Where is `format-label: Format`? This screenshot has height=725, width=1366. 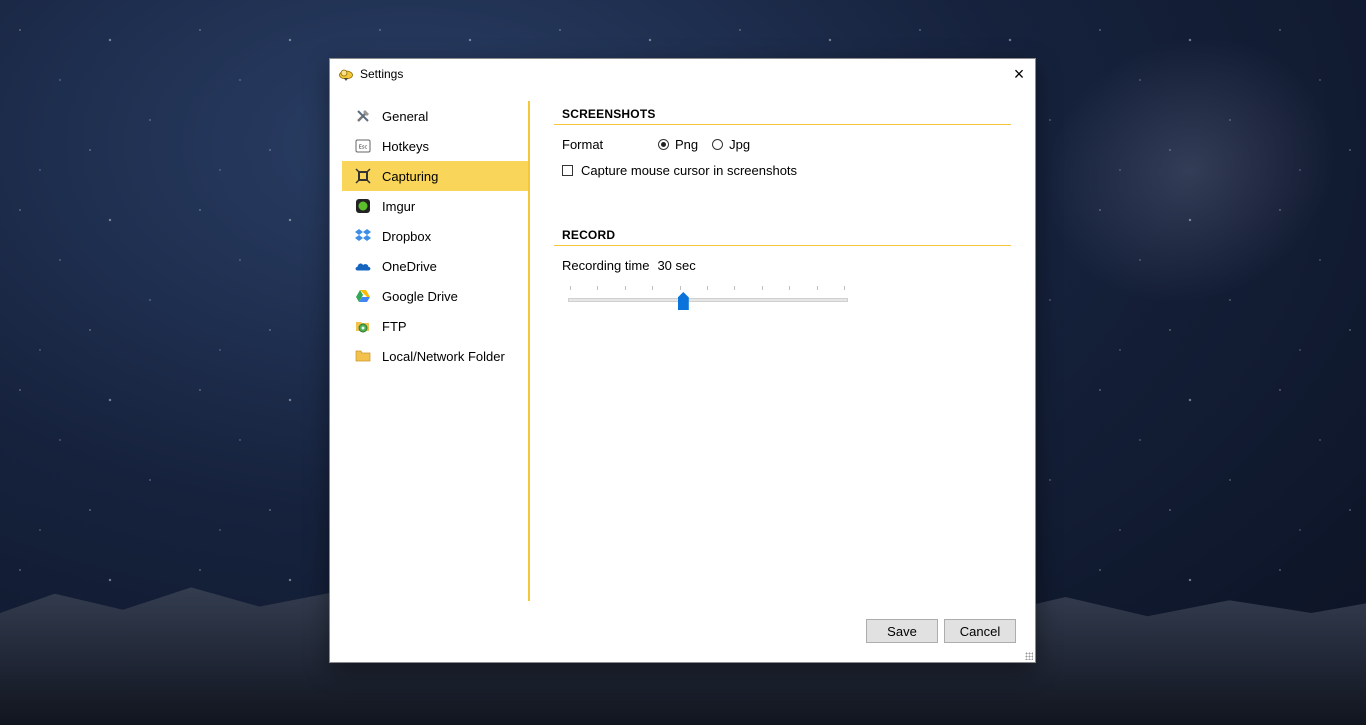 format-label: Format is located at coordinates (583, 144).